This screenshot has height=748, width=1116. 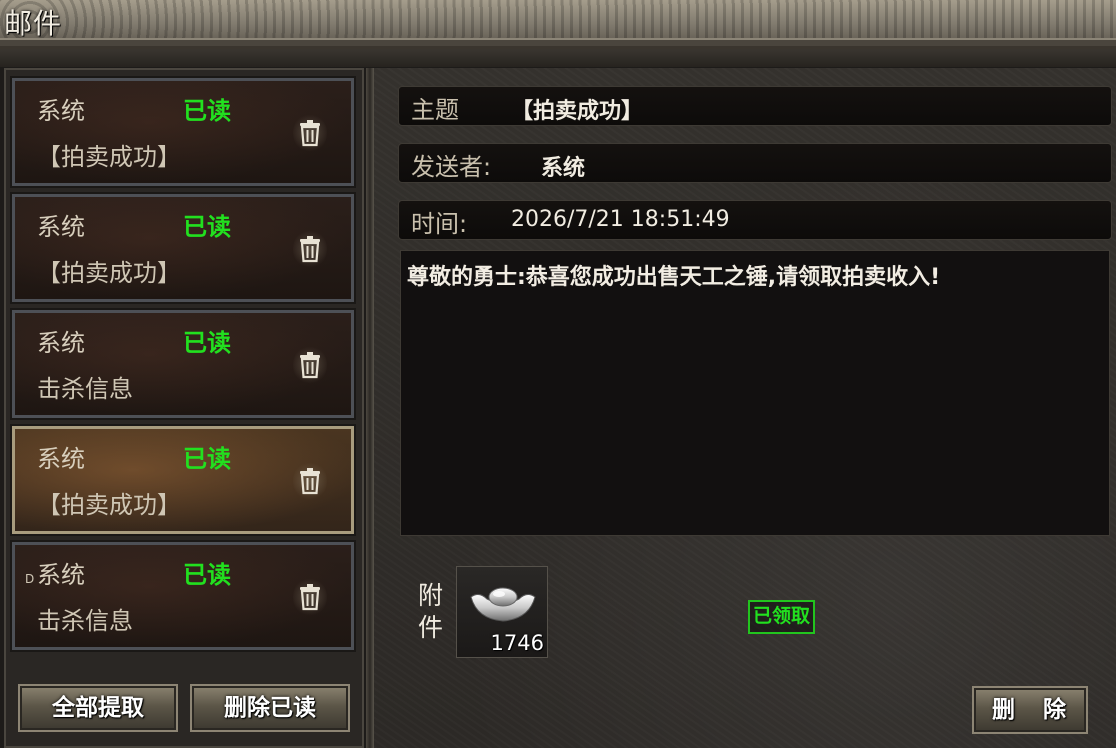 What do you see at coordinates (674, 277) in the screenshot?
I see `mail-body-text: 尊敬的勇士:恭喜您成功出售天工之锤,请领取拍卖收入!` at bounding box center [674, 277].